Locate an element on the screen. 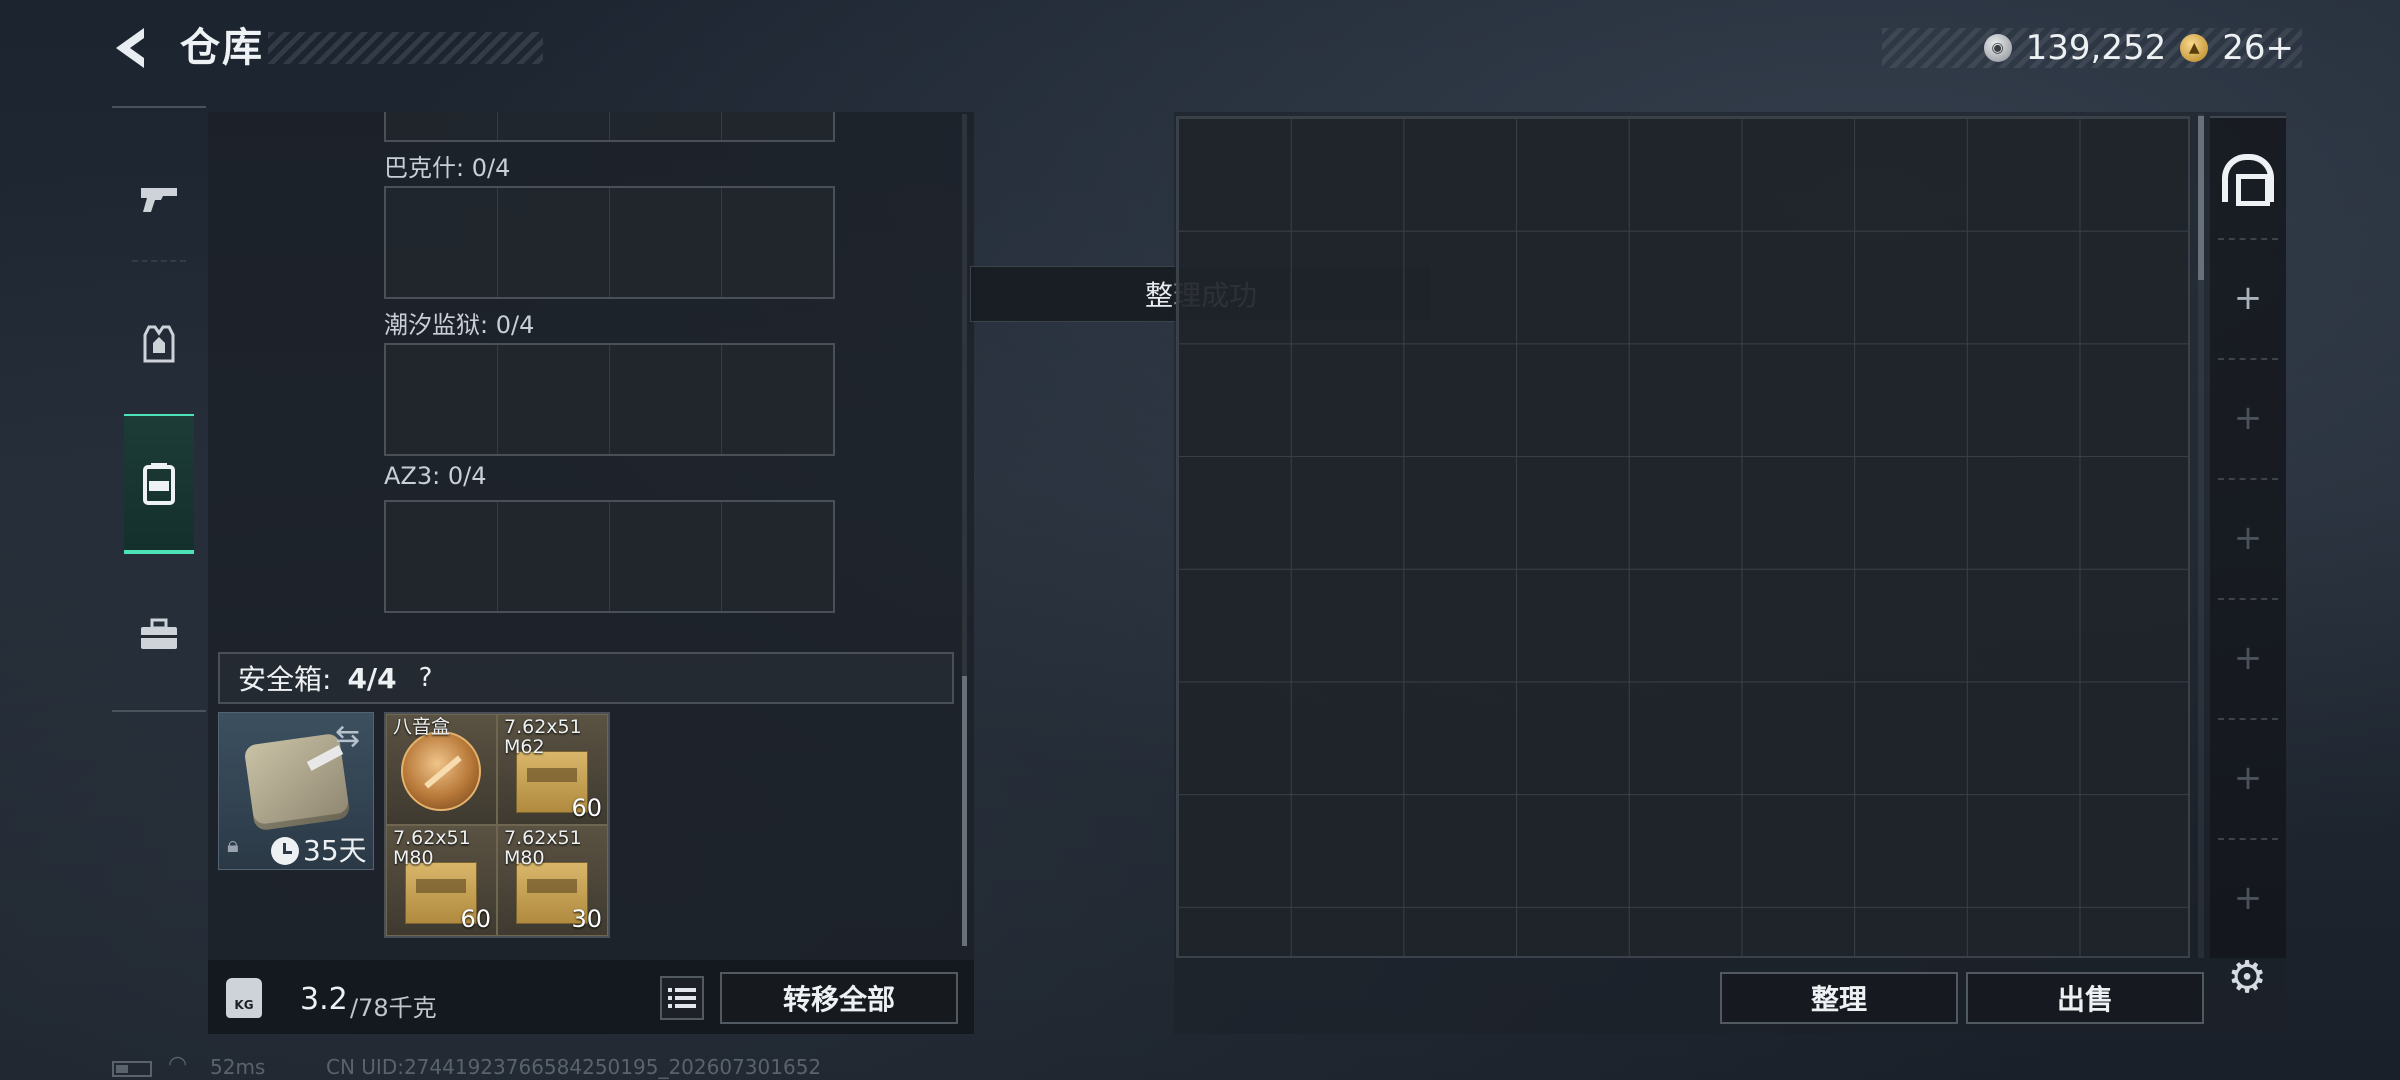 This screenshot has width=2400, height=1080. list-view-button is located at coordinates (682, 998).